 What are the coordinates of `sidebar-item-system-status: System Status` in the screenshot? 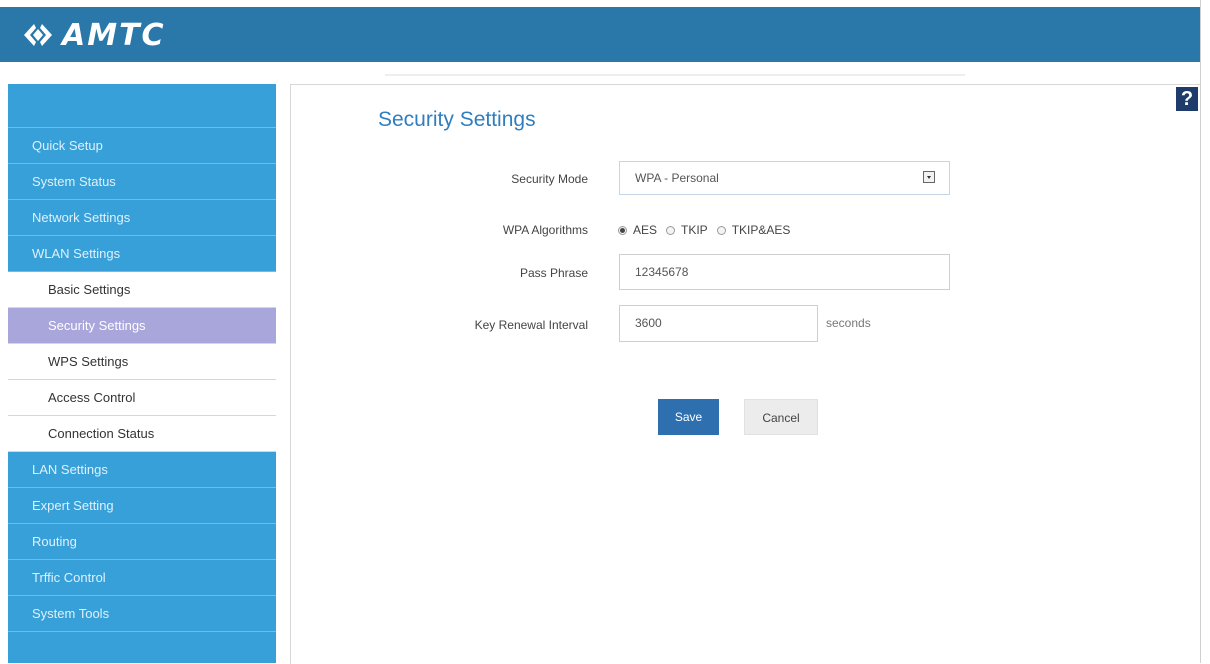 It's located at (142, 182).